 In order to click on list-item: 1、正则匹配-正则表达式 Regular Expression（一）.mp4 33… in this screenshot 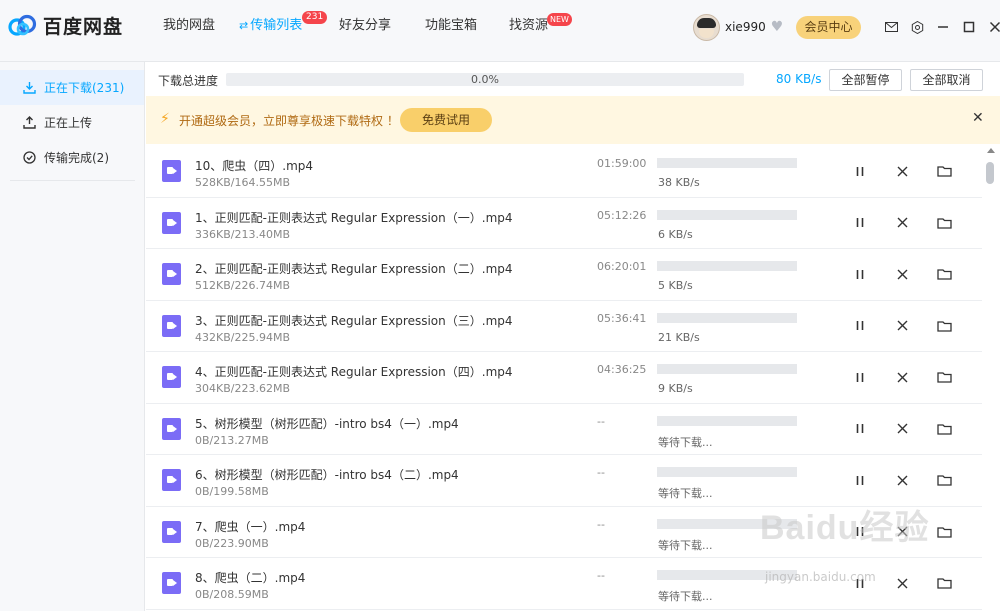, I will do `click(564, 223)`.